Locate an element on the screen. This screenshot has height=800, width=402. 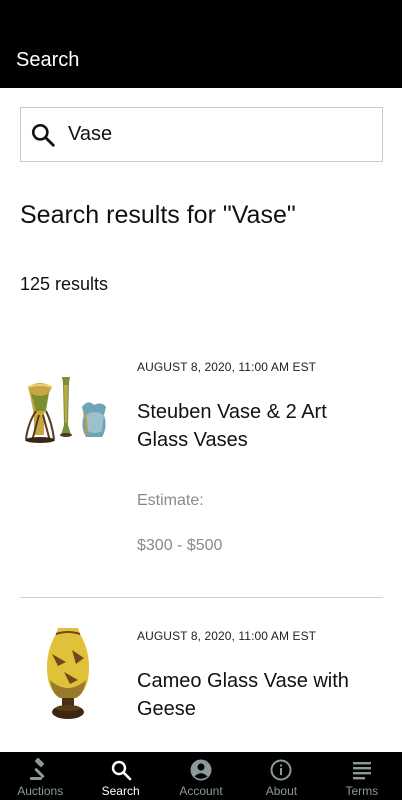
nav-item-auctions: Auctions is located at coordinates (40, 776).